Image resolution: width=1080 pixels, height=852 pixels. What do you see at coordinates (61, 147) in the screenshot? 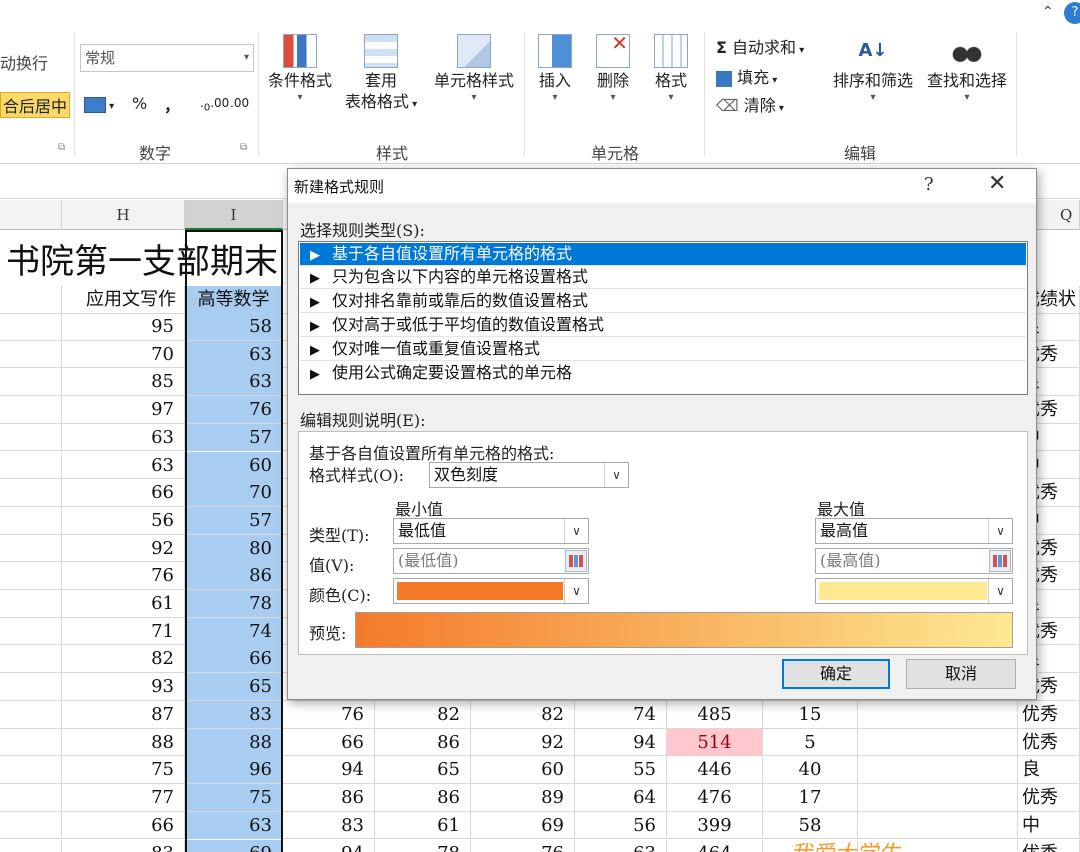
I see `alignment-launcher-icon: ⧉` at bounding box center [61, 147].